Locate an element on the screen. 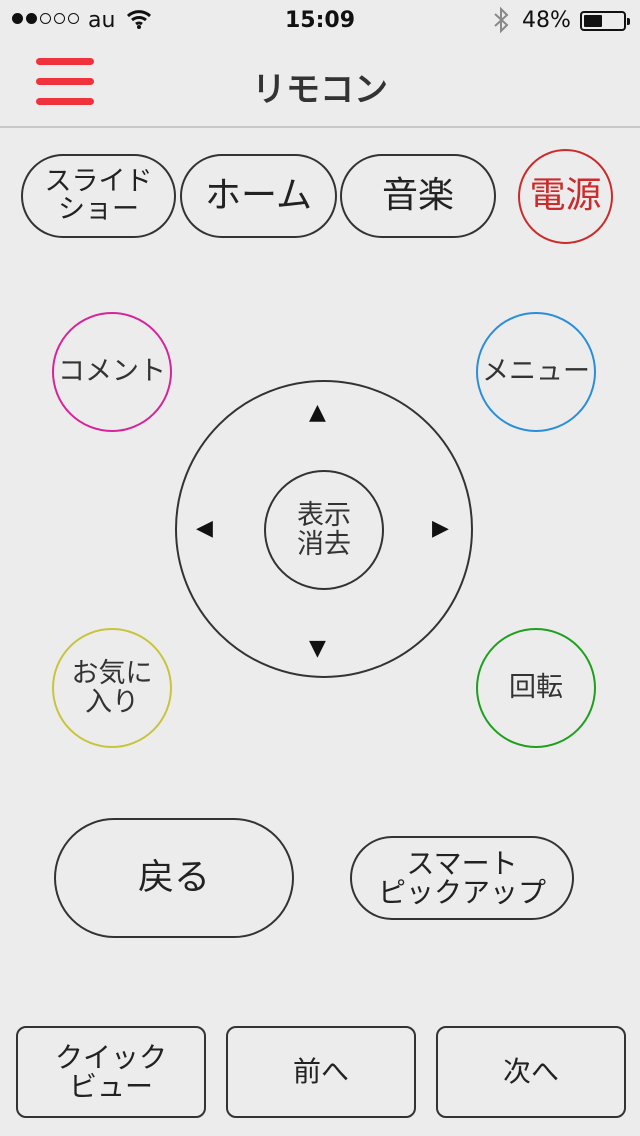 The height and width of the screenshot is (1136, 640). battery-icon is located at coordinates (605, 21).